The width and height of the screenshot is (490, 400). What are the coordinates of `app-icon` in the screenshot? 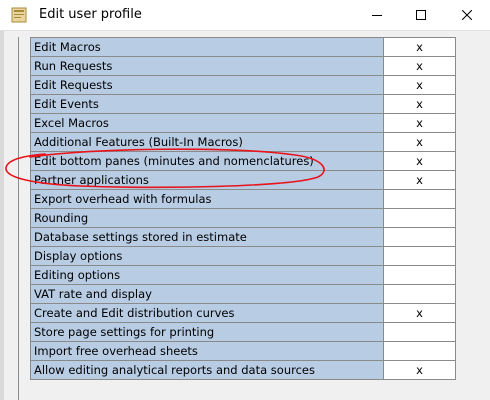 It's located at (19, 15).